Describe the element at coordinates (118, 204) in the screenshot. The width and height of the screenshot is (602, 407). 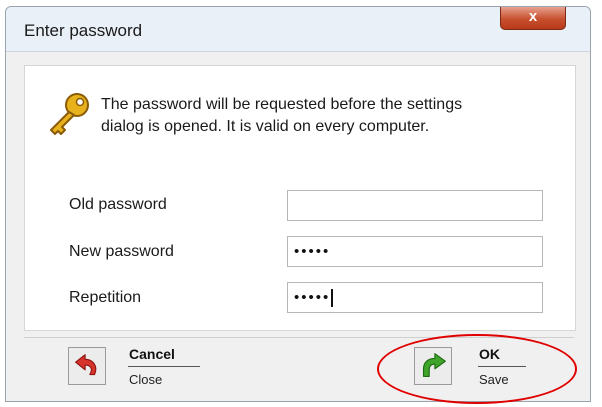
I see `old-password-label: Old password` at that location.